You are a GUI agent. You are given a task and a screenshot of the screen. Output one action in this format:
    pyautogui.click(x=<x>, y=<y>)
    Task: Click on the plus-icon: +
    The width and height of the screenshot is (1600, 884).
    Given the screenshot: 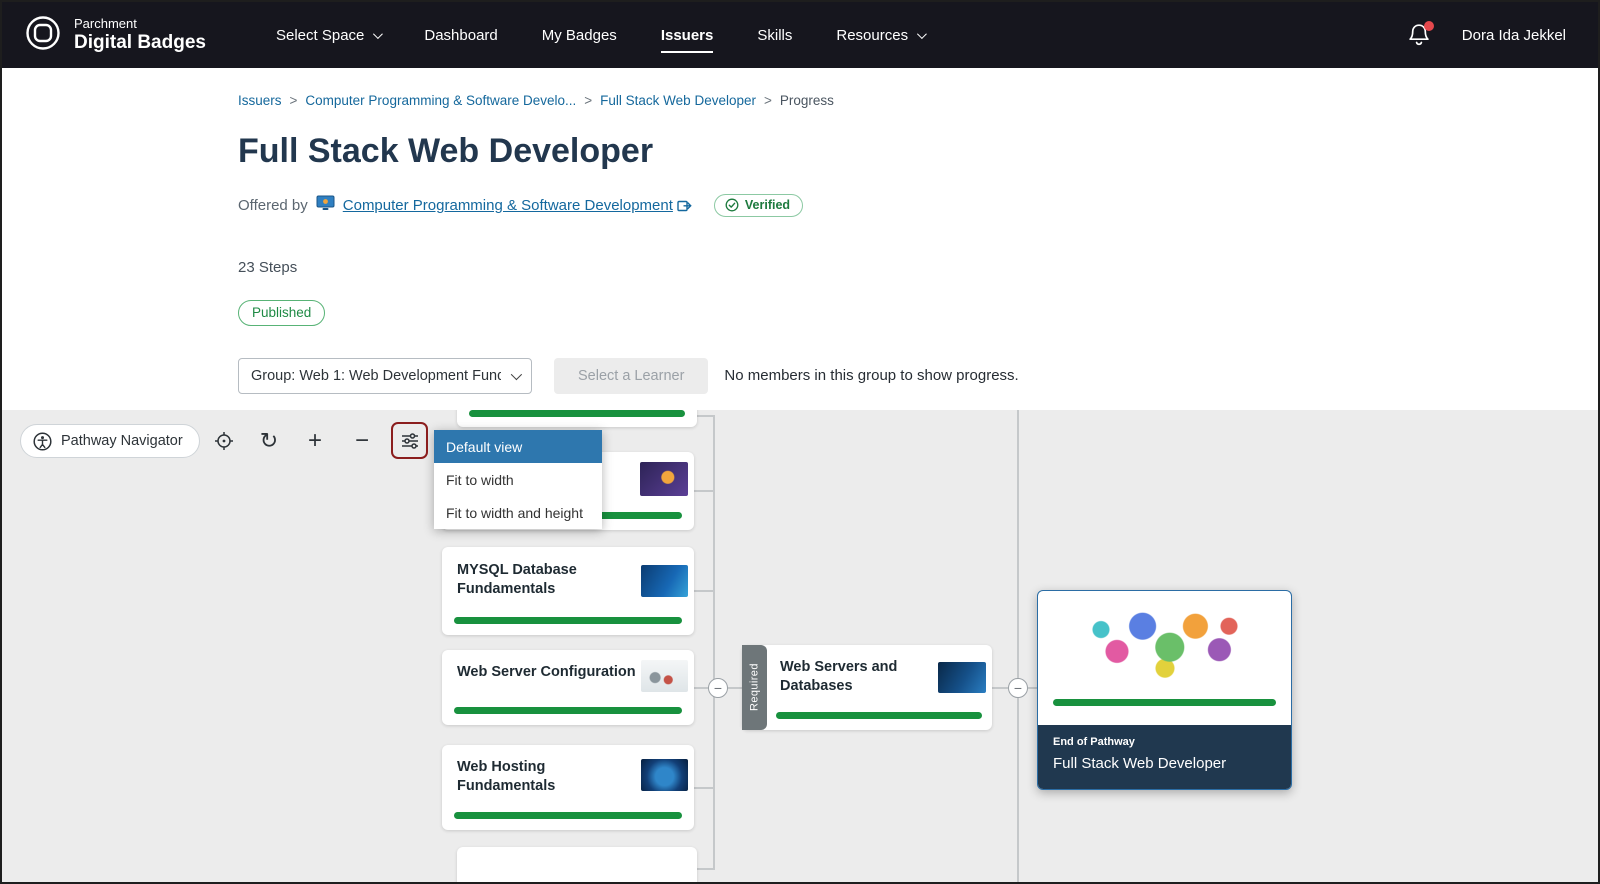 What is the action you would take?
    pyautogui.click(x=314, y=440)
    